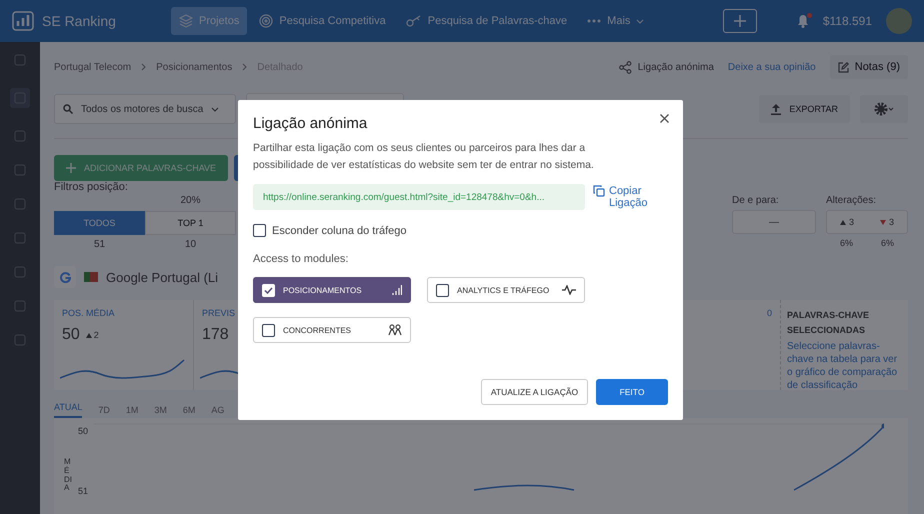 This screenshot has width=924, height=514. What do you see at coordinates (395, 330) in the screenshot?
I see `people-icon` at bounding box center [395, 330].